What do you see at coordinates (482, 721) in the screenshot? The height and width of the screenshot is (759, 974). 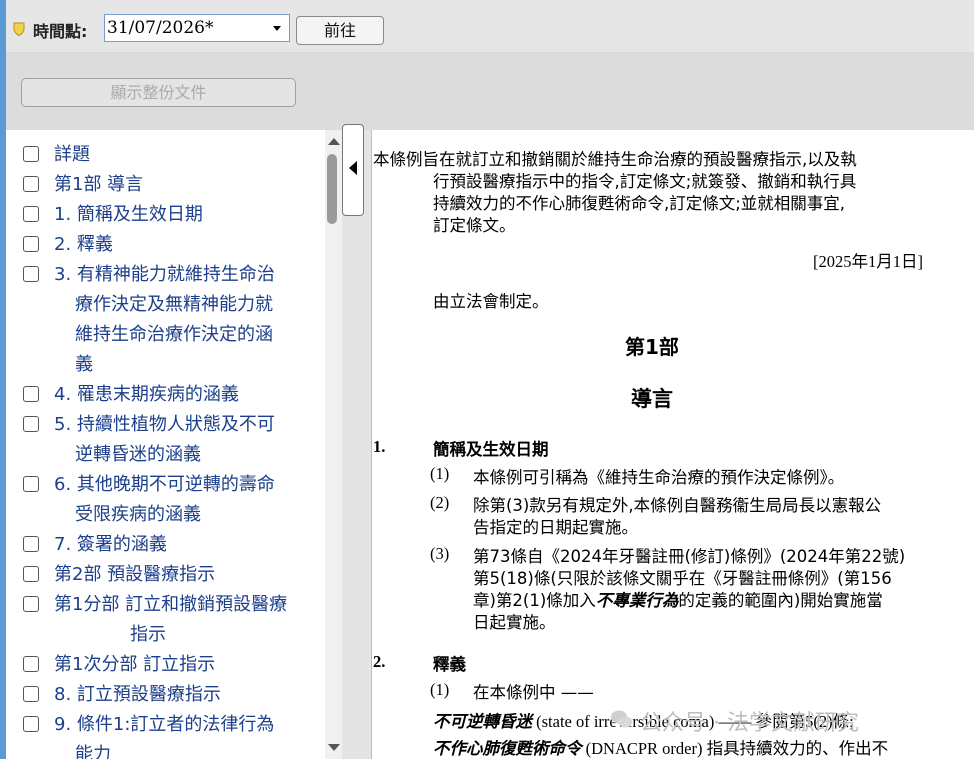 I see `defined-term: 不可逆轉昏迷` at bounding box center [482, 721].